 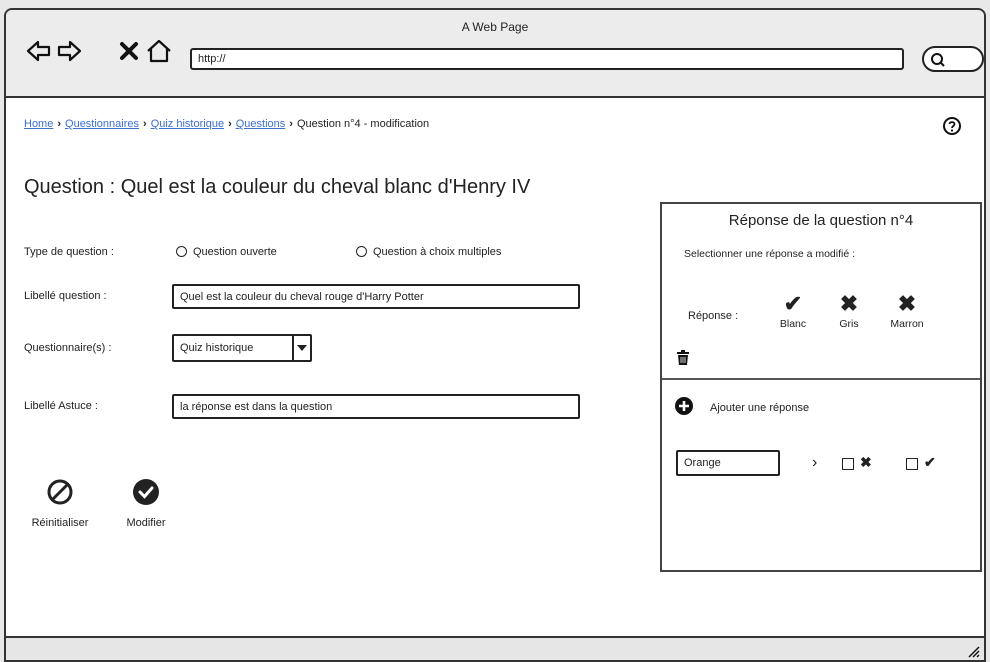 I want to click on browser-toolbar: A Web Page http://, so click(x=495, y=54).